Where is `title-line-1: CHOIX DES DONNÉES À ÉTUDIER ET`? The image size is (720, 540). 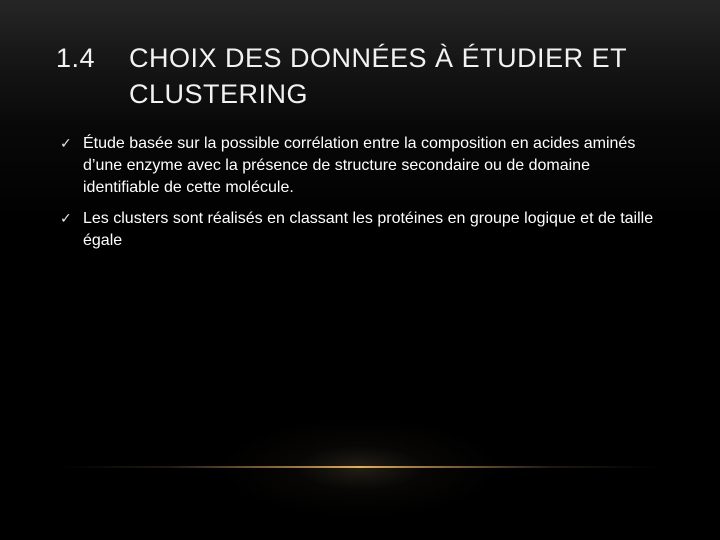
title-line-1: CHOIX DES DONNÉES À ÉTUDIER ET is located at coordinates (378, 58).